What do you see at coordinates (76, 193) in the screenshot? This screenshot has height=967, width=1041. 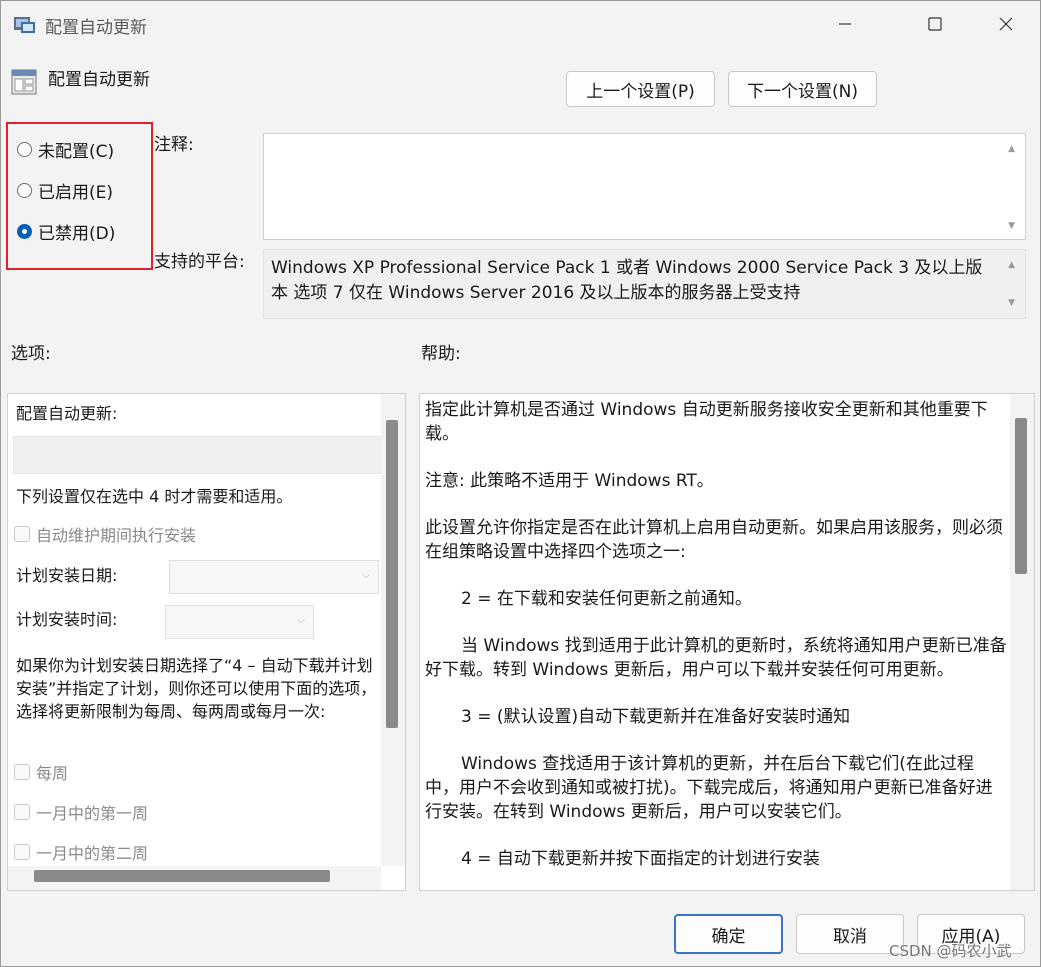 I see `radio-label: 已启用(E)` at bounding box center [76, 193].